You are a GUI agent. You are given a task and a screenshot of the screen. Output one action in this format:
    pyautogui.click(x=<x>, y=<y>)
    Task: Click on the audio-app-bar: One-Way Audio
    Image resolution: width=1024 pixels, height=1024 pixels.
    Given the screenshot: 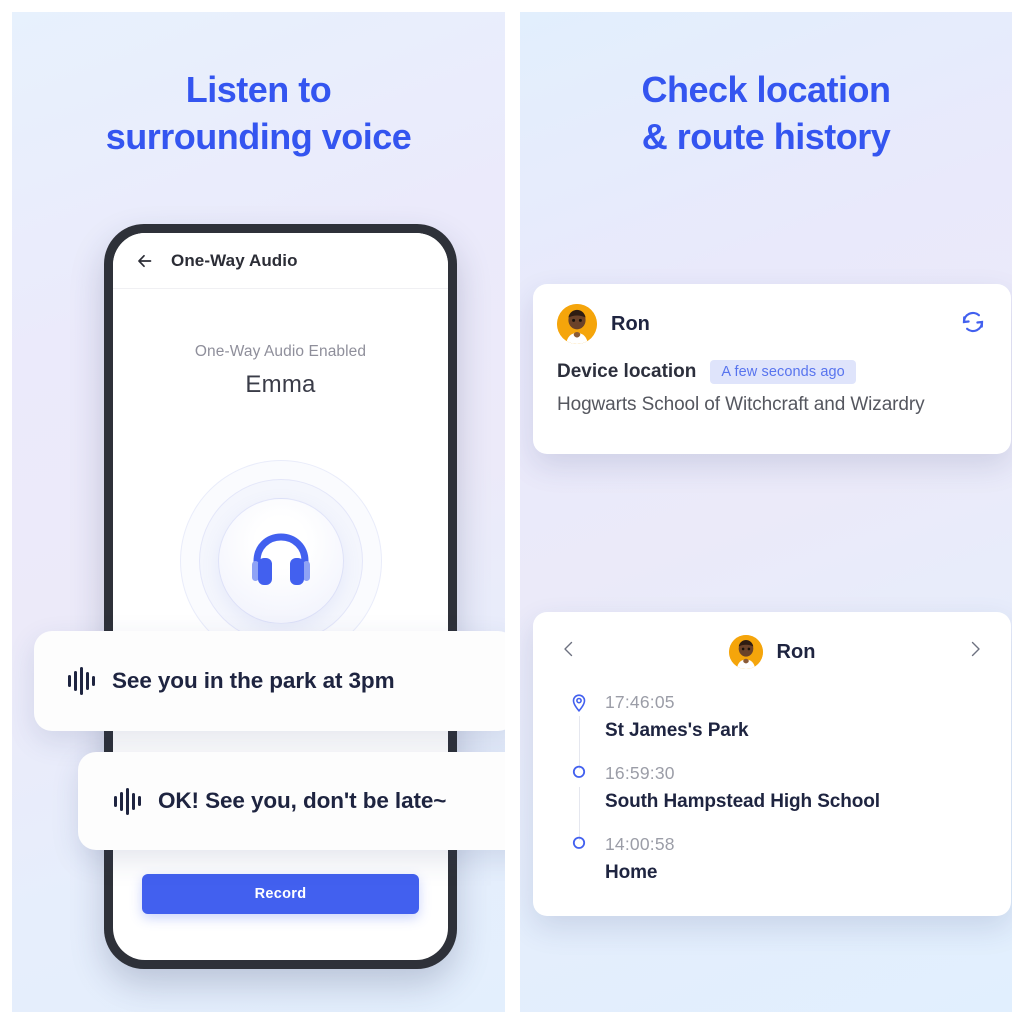 What is the action you would take?
    pyautogui.click(x=280, y=261)
    